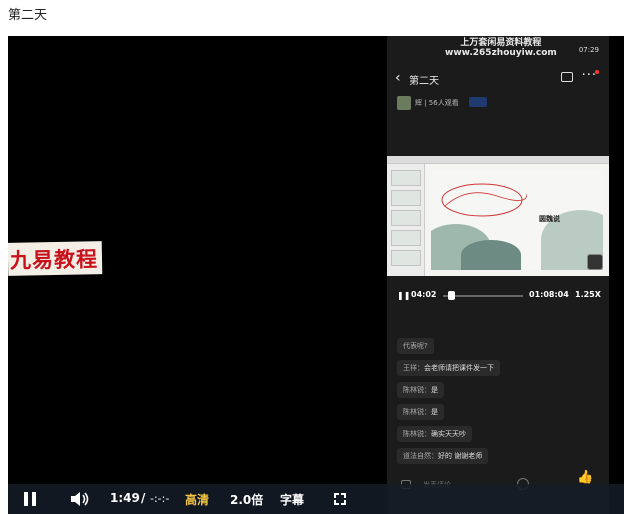  What do you see at coordinates (549, 294) in the screenshot?
I see `phone-total-time: 01:08:04` at bounding box center [549, 294].